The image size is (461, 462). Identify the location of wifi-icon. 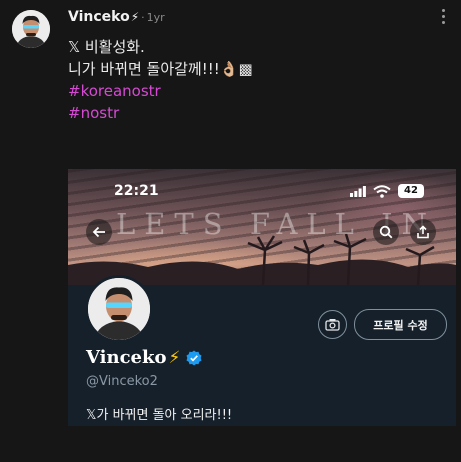
(382, 191).